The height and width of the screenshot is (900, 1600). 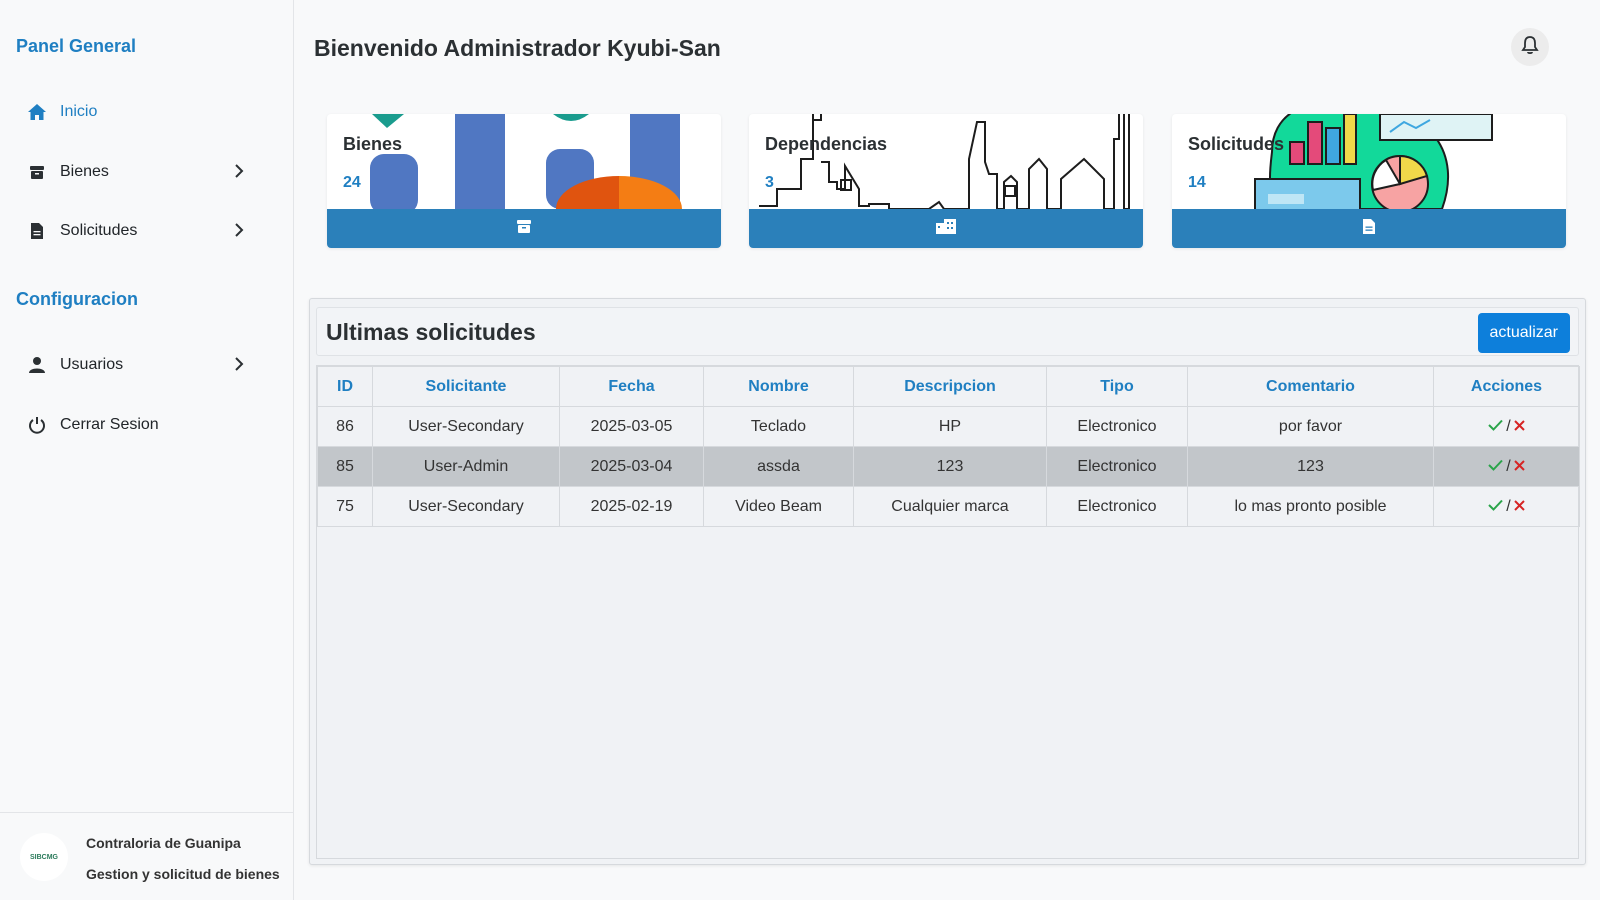 What do you see at coordinates (466, 386) in the screenshot?
I see `column-header-solicitante: Solicitante` at bounding box center [466, 386].